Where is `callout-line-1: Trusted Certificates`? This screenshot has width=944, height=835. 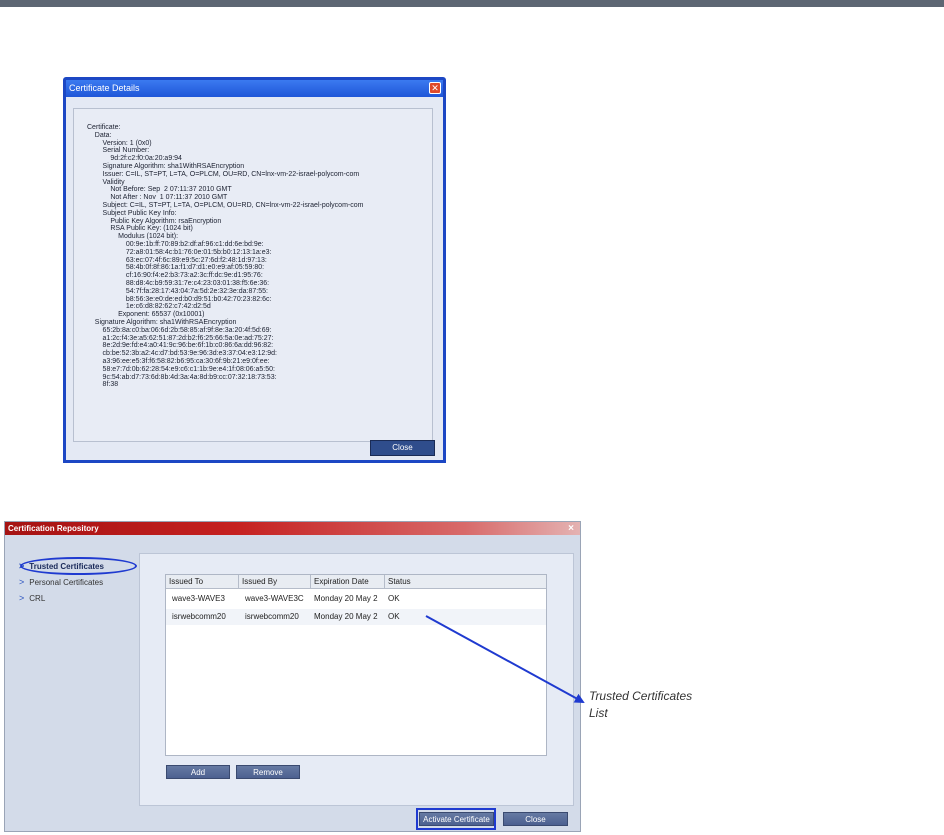
callout-line-1: Trusted Certificates is located at coordinates (641, 696).